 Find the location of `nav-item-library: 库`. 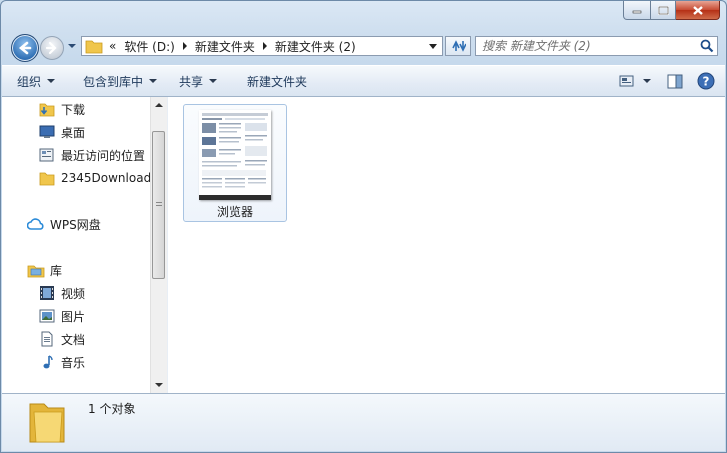

nav-item-library: 库 is located at coordinates (44, 270).